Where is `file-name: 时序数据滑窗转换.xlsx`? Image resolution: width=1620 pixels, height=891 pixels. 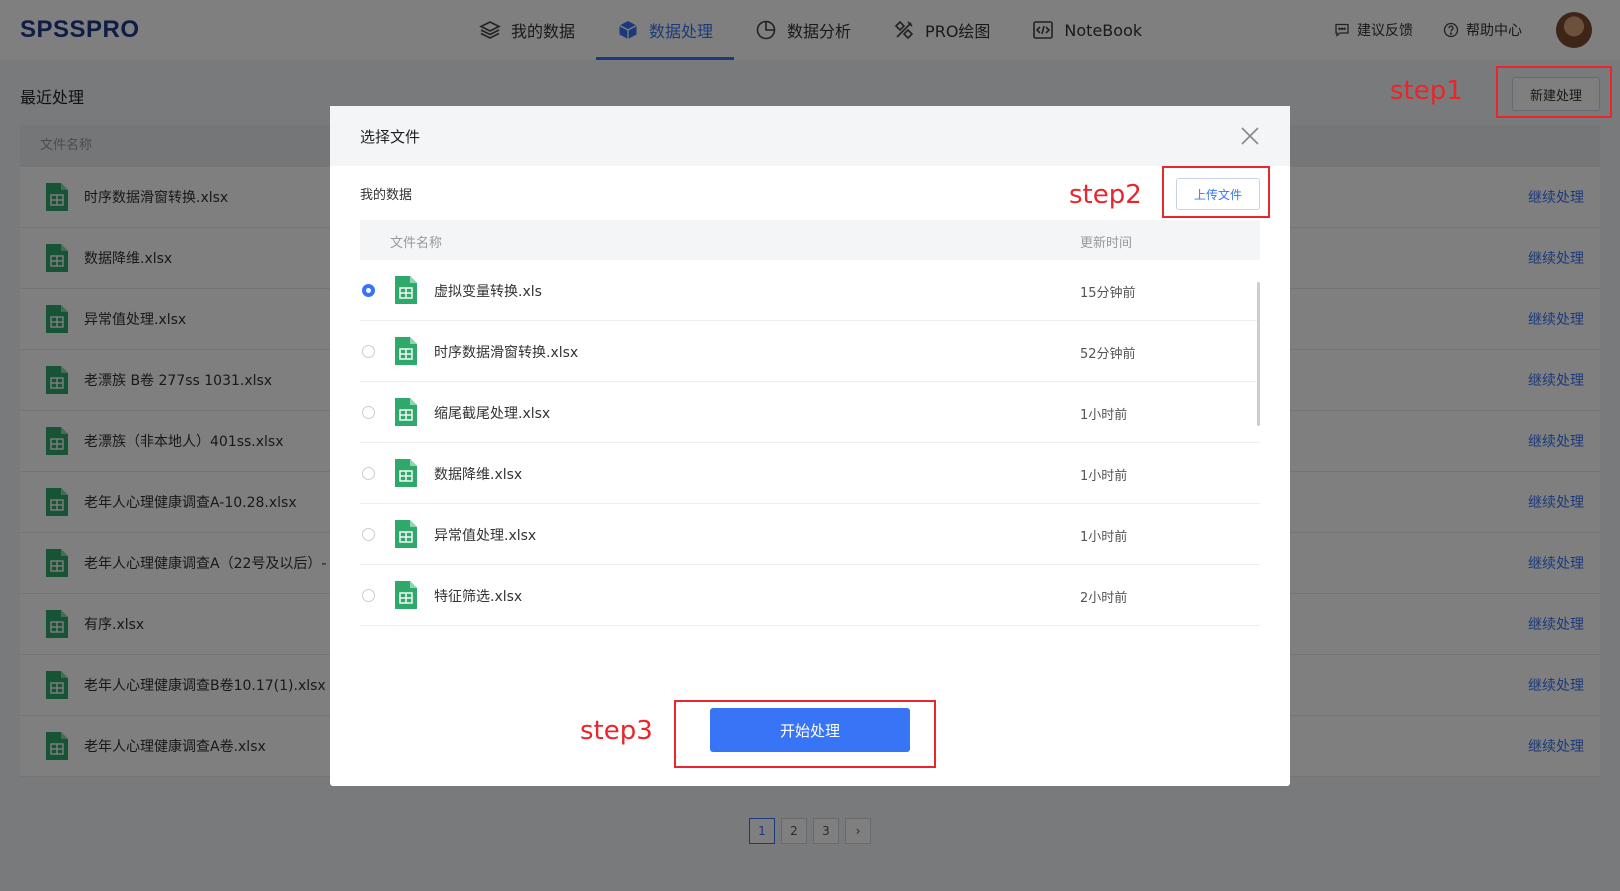 file-name: 时序数据滑窗转换.xlsx is located at coordinates (506, 353).